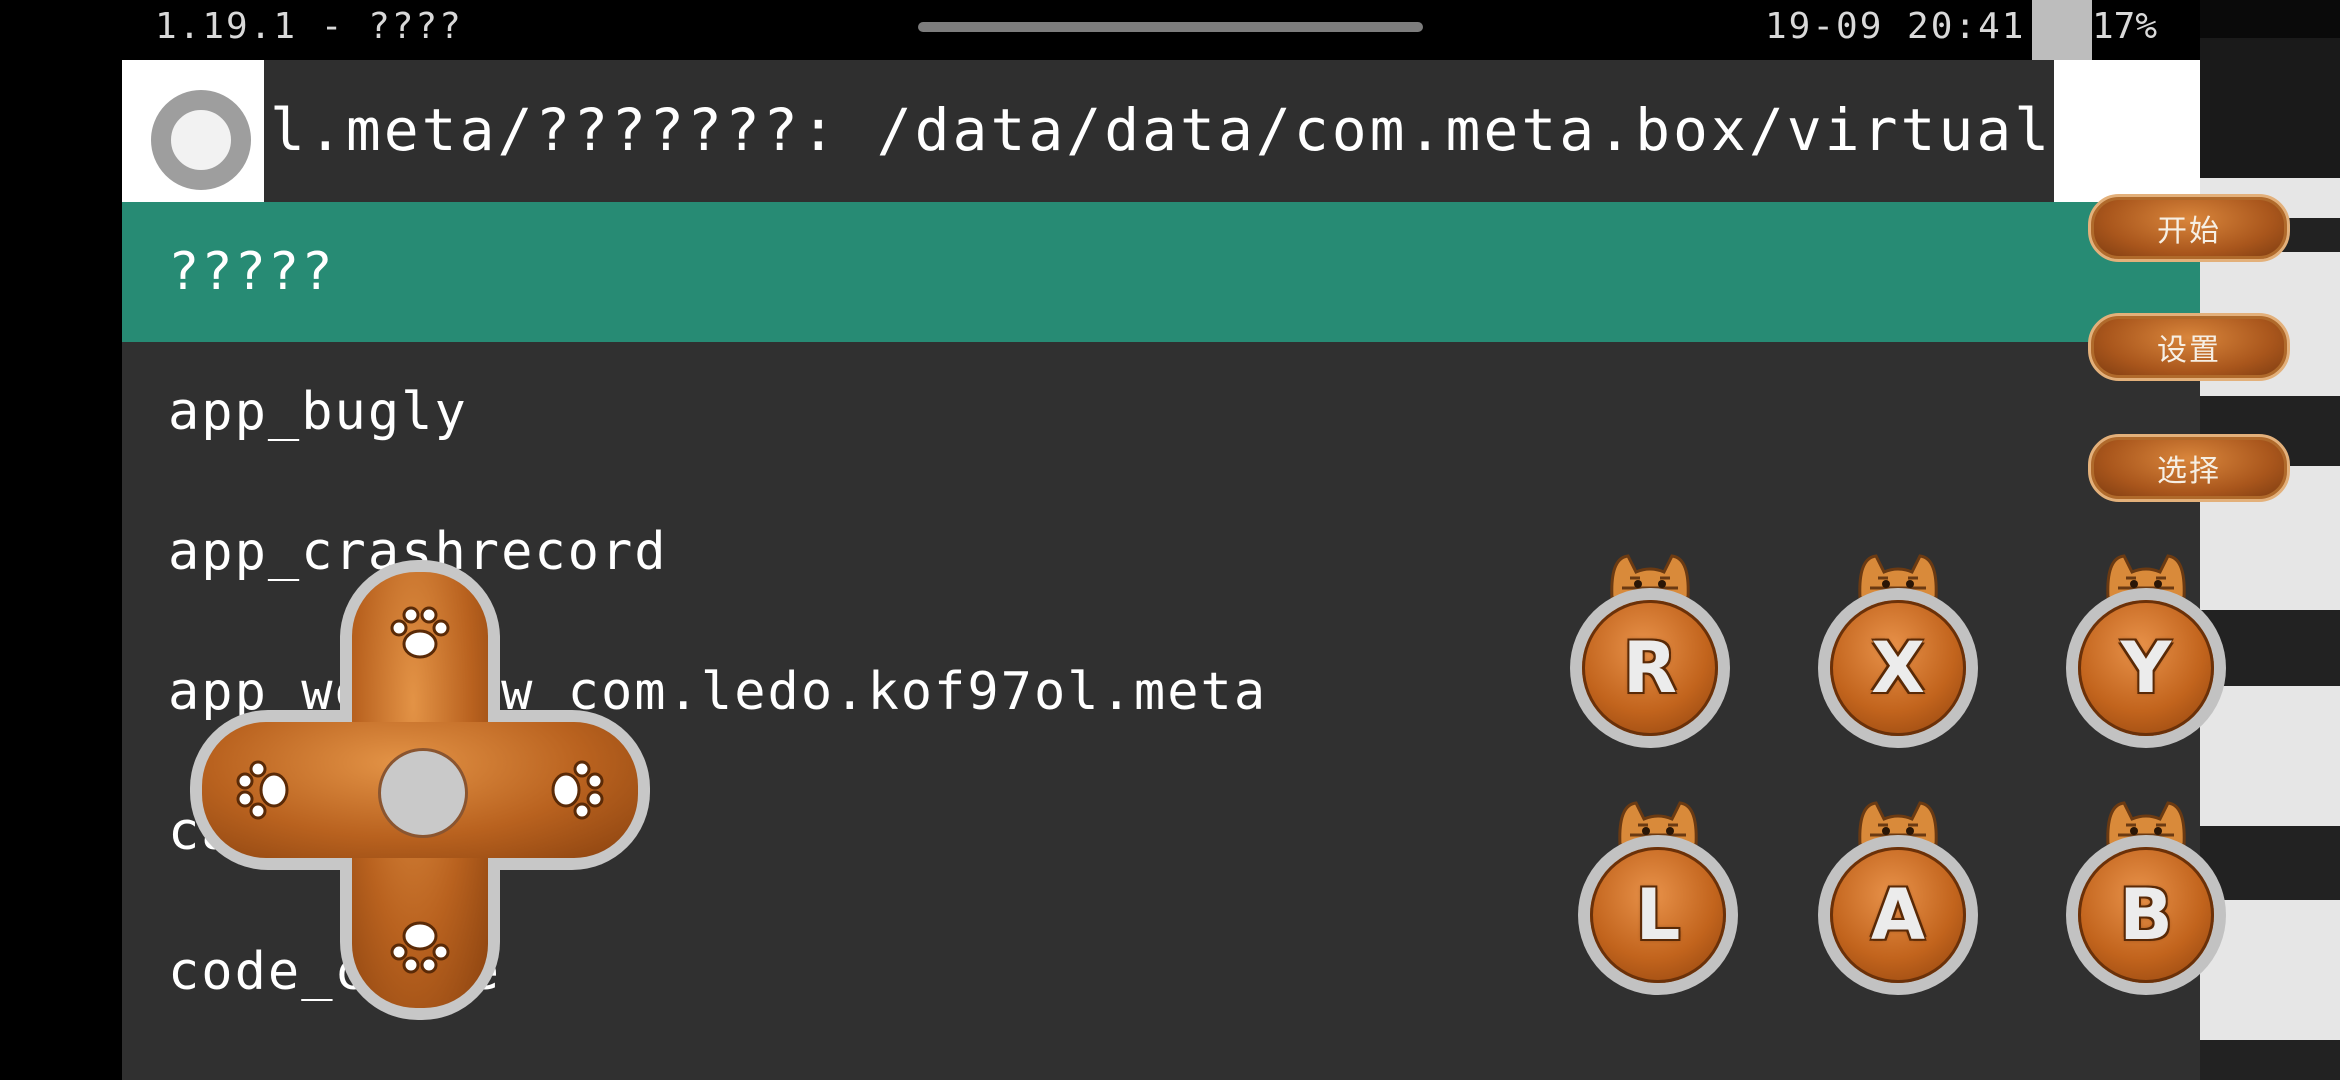  Describe the element at coordinates (1650, 668) in the screenshot. I see `button-letter: R` at that location.